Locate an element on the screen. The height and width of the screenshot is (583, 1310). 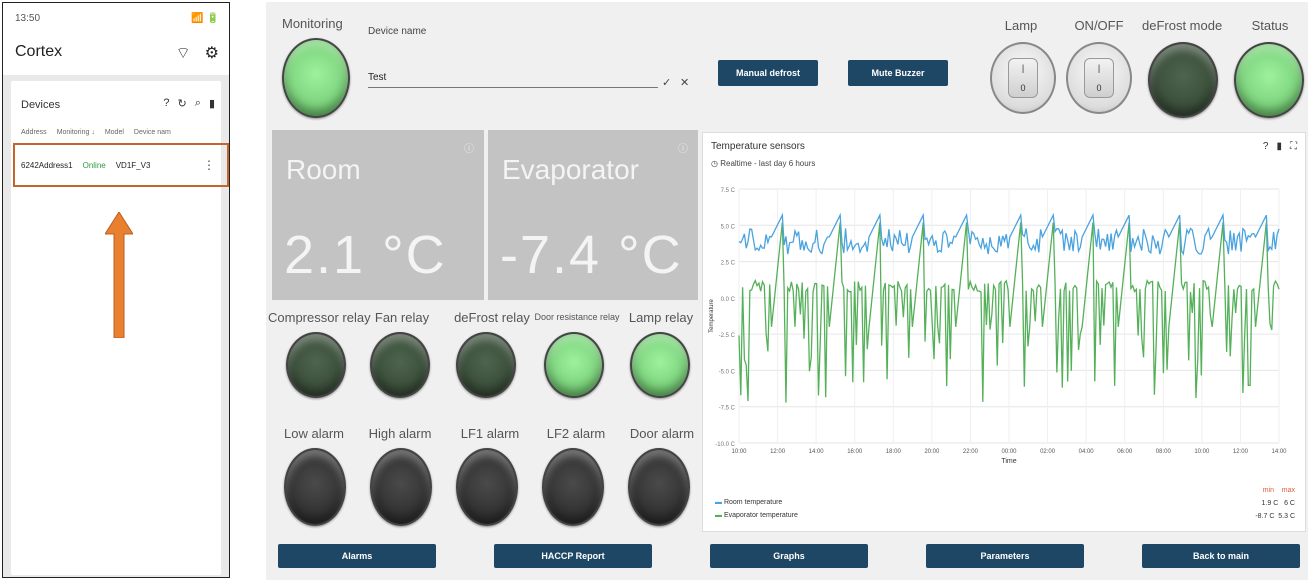
y-tick-label: -5.0 C is located at coordinates (727, 372).